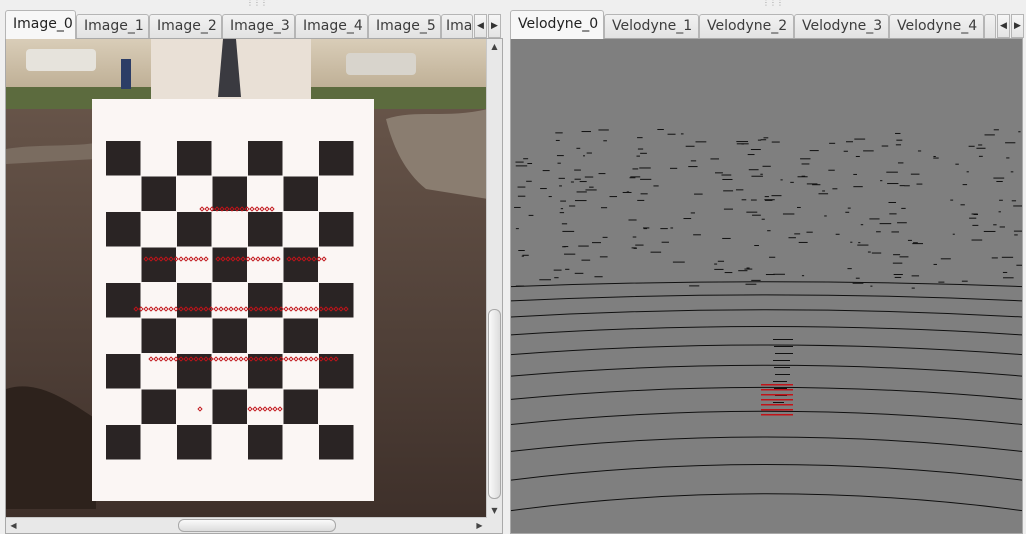 Image resolution: width=1026 pixels, height=534 pixels. I want to click on tab-image-0: Image_0, so click(40, 24).